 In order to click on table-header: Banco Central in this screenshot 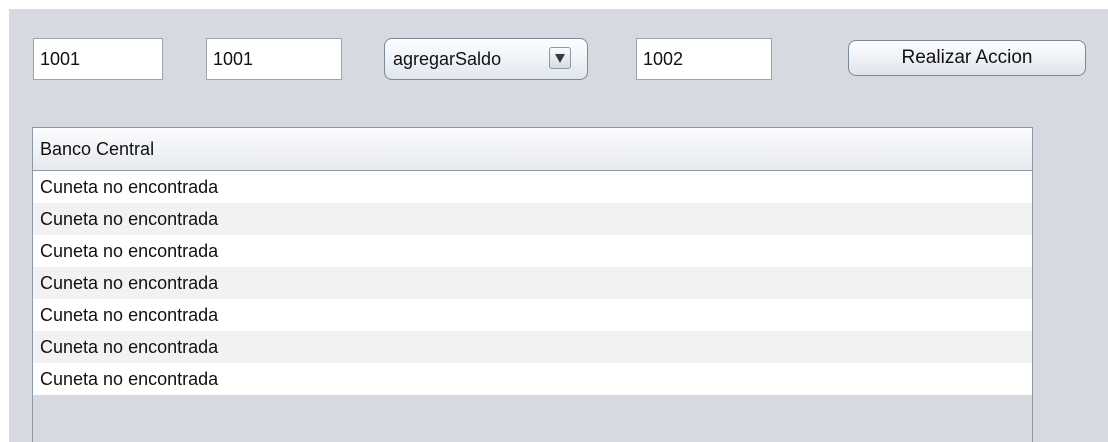, I will do `click(532, 149)`.